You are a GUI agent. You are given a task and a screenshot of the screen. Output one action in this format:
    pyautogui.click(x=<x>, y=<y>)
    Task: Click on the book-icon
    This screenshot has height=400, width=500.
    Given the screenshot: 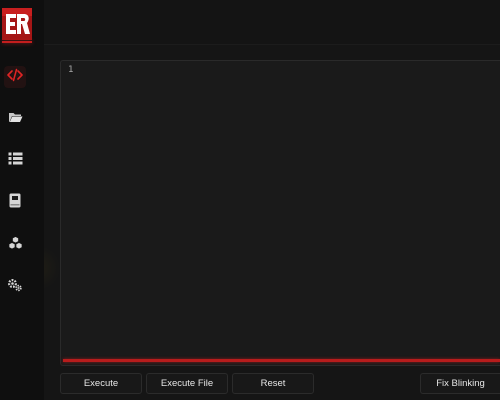 What is the action you would take?
    pyautogui.click(x=15, y=203)
    